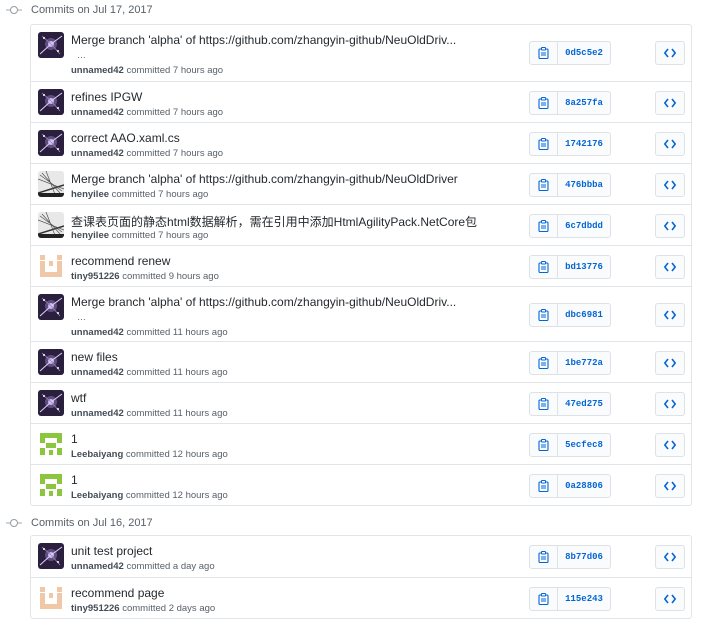 The image size is (702, 631). I want to click on commit-sha-link: 1be772a, so click(584, 363).